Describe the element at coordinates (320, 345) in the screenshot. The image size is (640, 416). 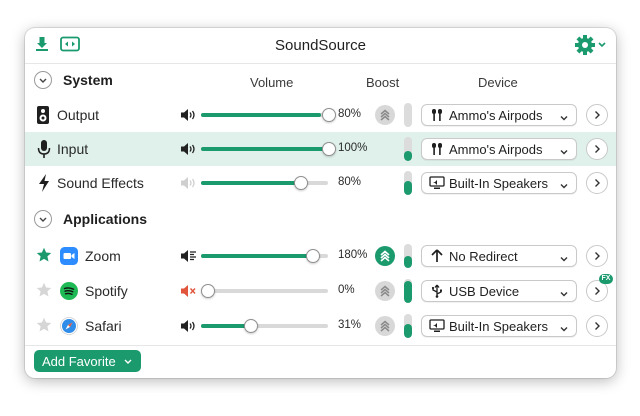
I see `footer-divider` at that location.